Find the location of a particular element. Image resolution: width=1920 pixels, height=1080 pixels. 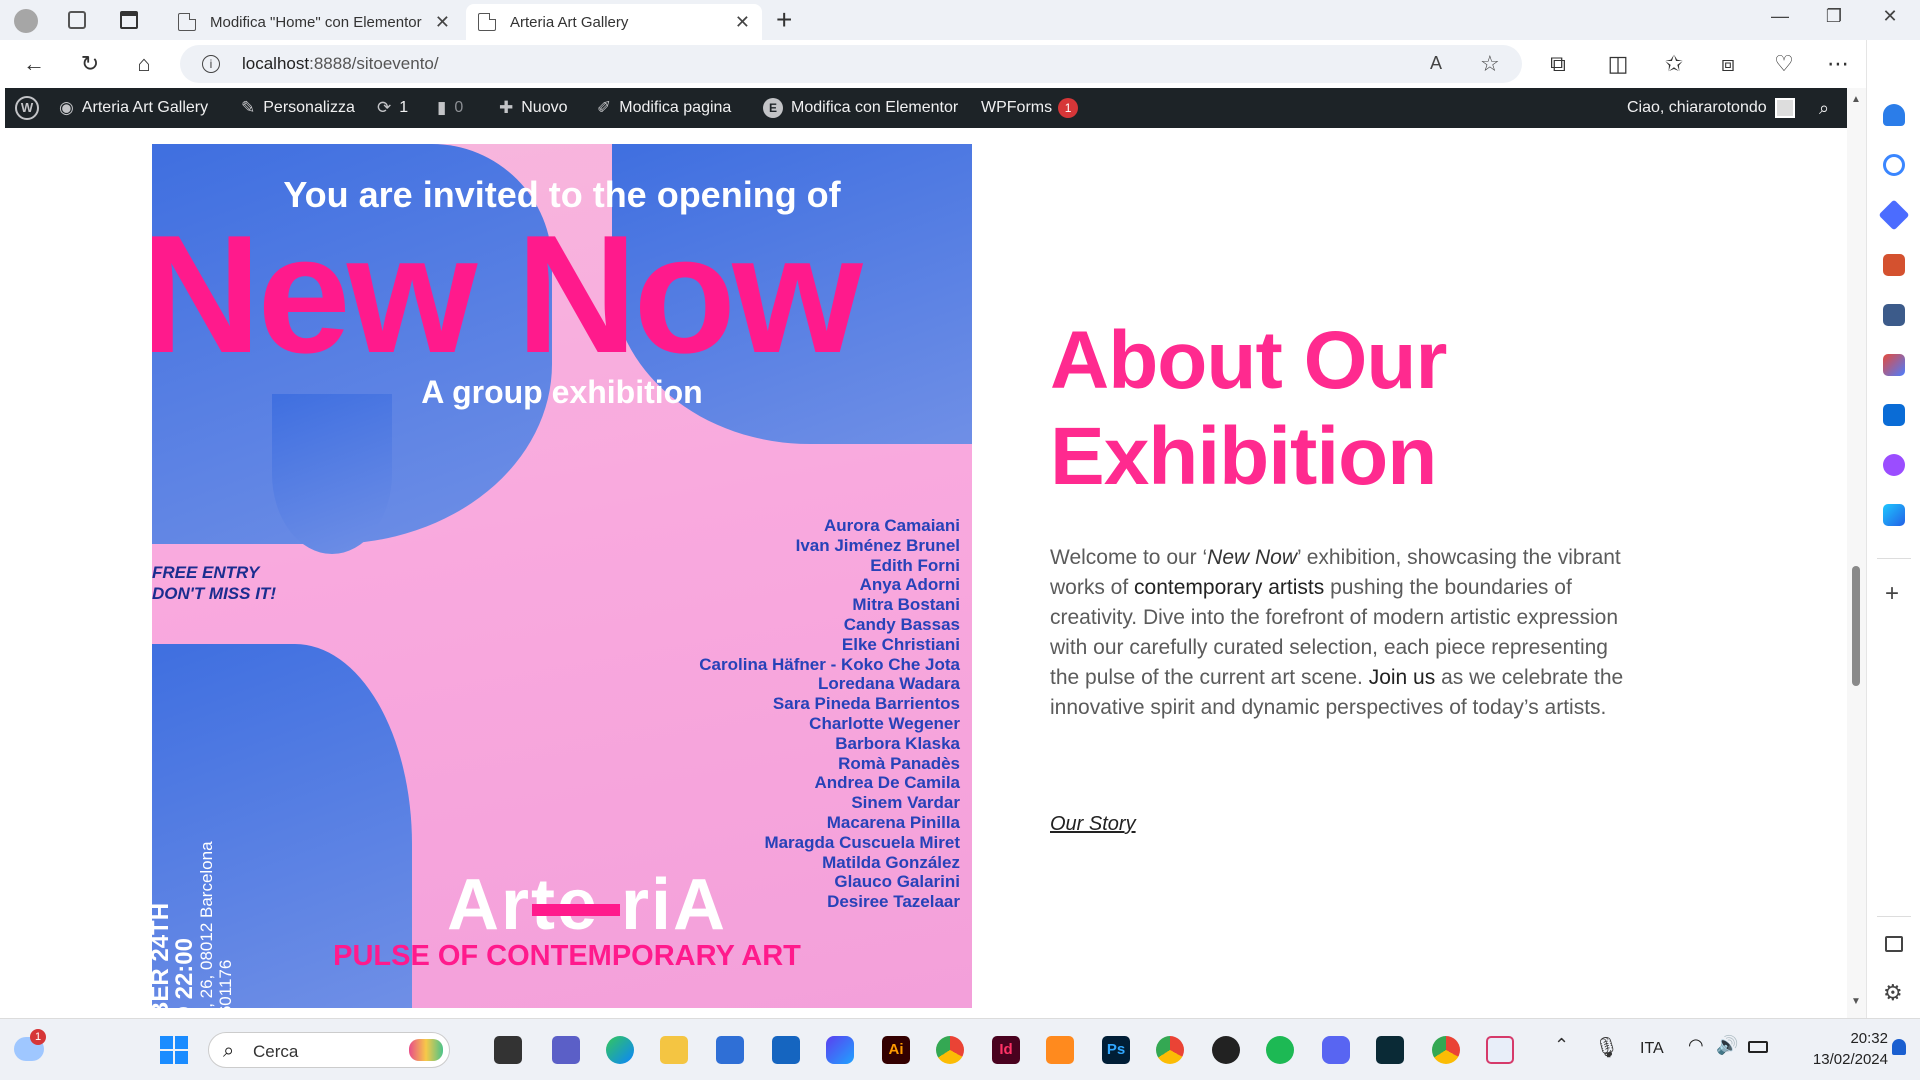

spotify-icon is located at coordinates (1280, 1050).